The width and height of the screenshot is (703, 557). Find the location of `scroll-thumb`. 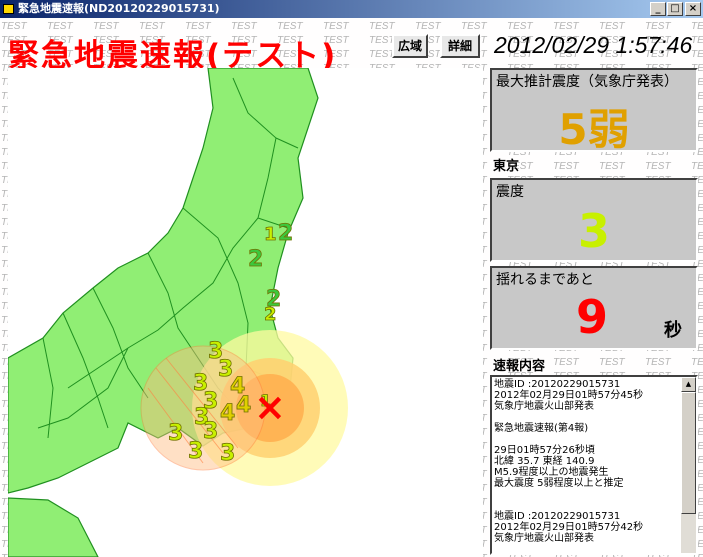

scroll-thumb is located at coordinates (688, 453).